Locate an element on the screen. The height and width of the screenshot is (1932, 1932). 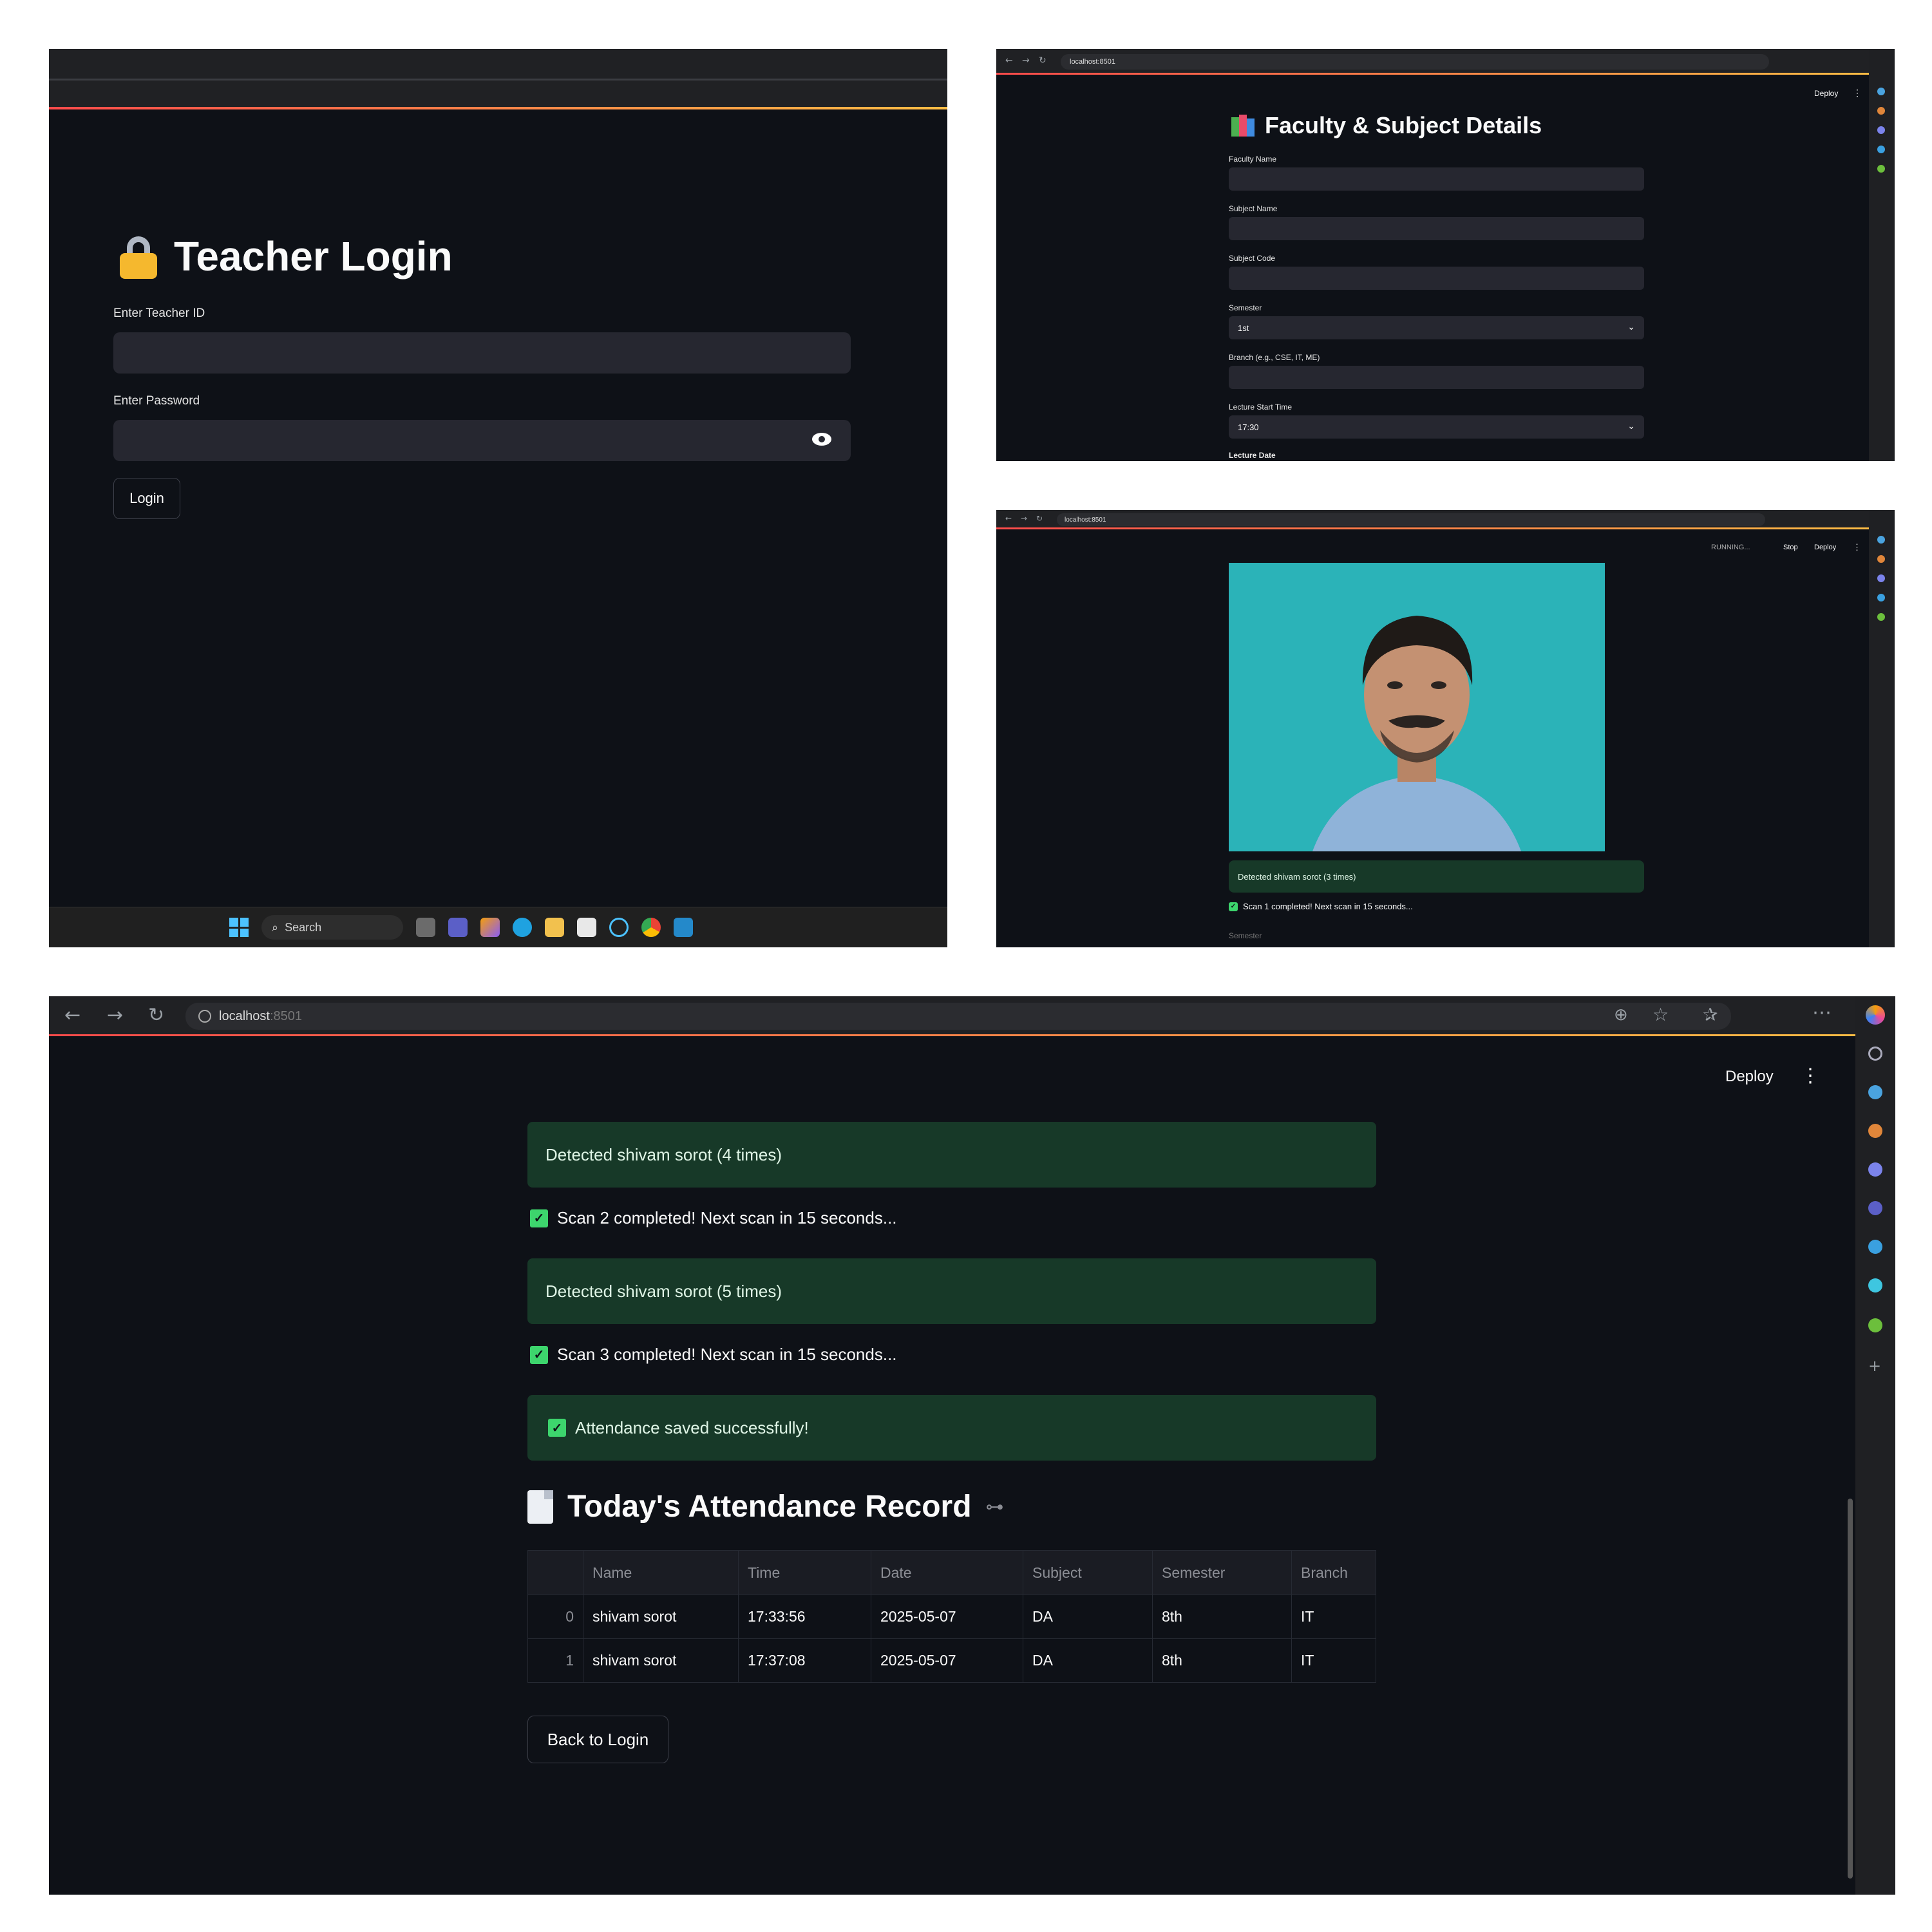
branch-input is located at coordinates (1436, 378).